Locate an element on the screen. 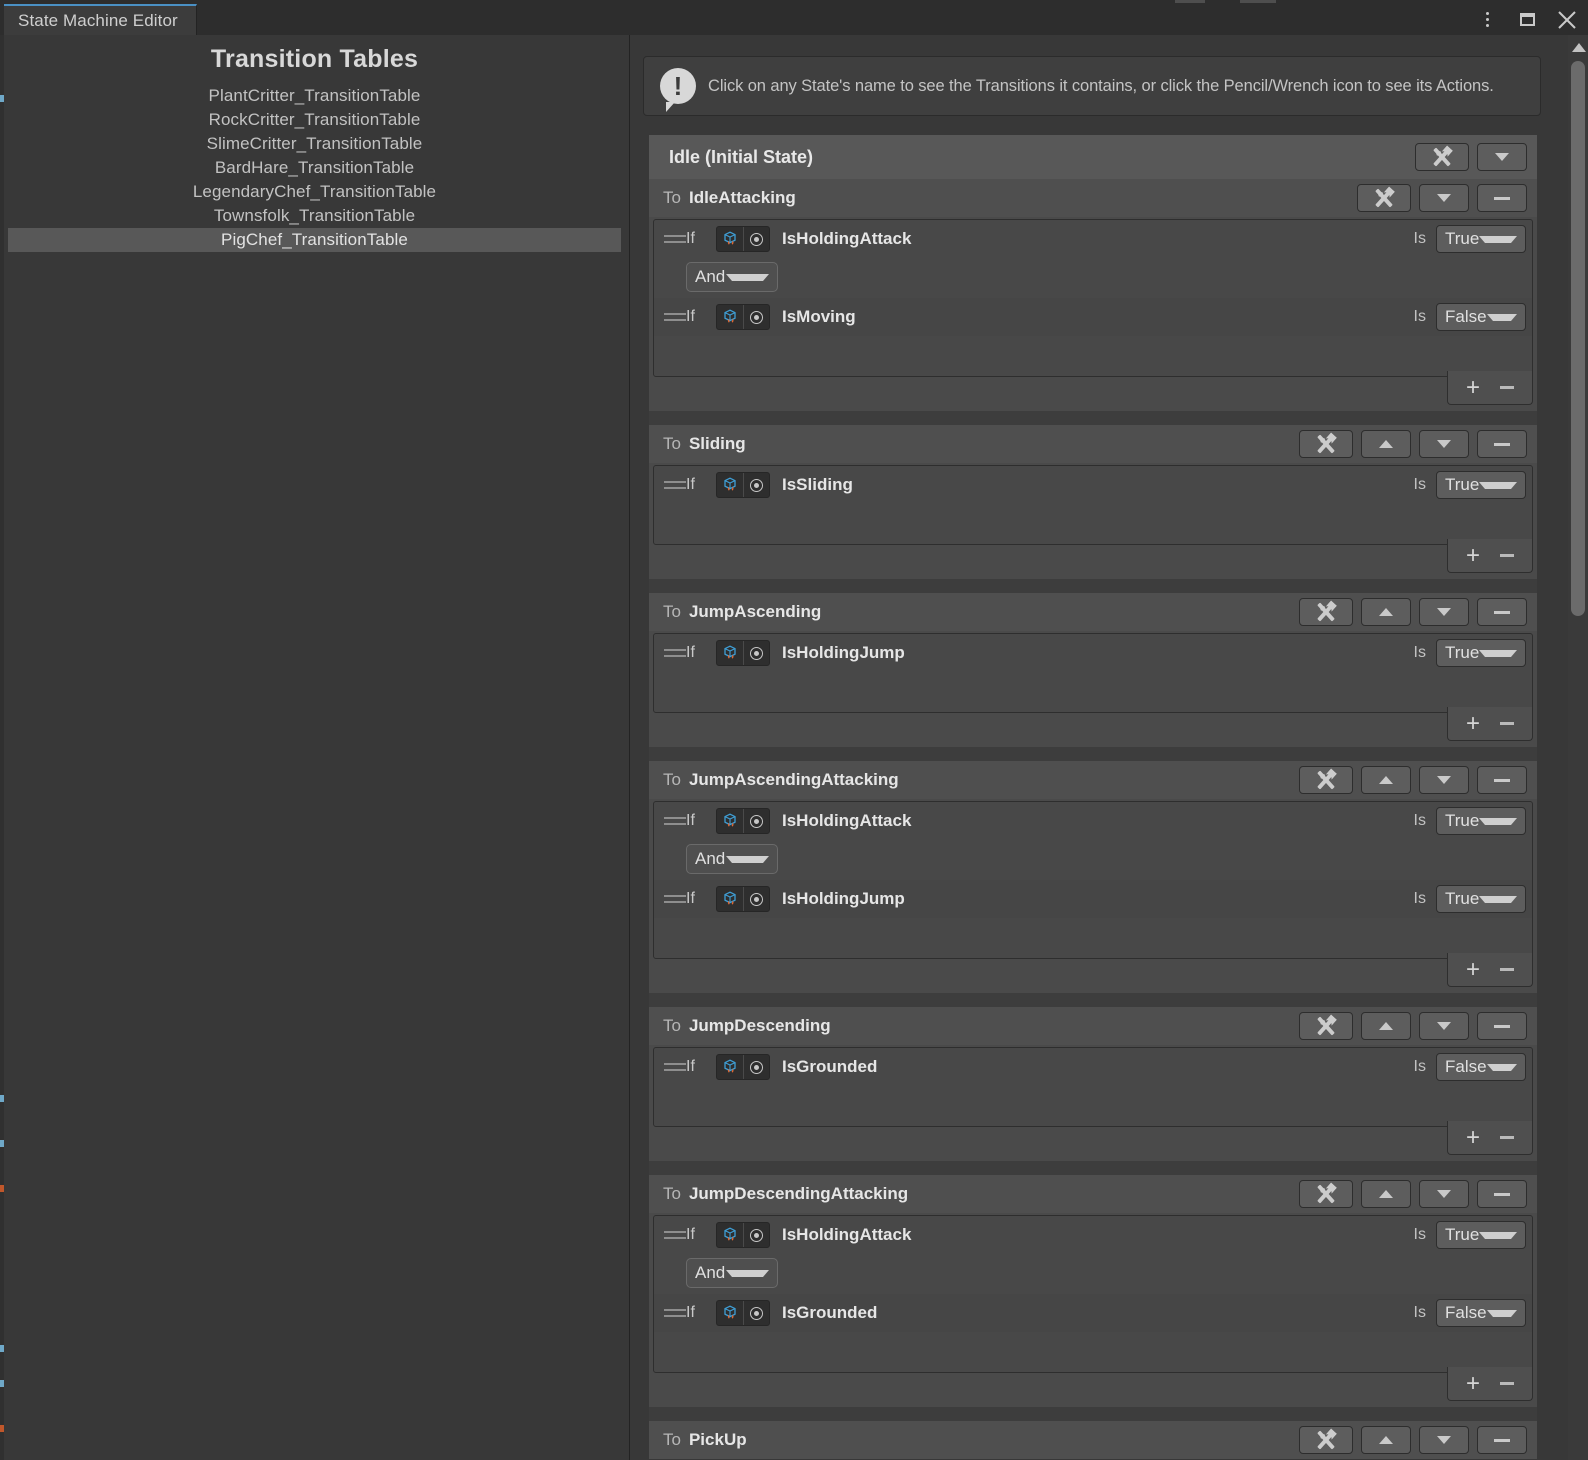 Image resolution: width=1588 pixels, height=1460 pixels. state-header: Idle (Initial State) is located at coordinates (1093, 157).